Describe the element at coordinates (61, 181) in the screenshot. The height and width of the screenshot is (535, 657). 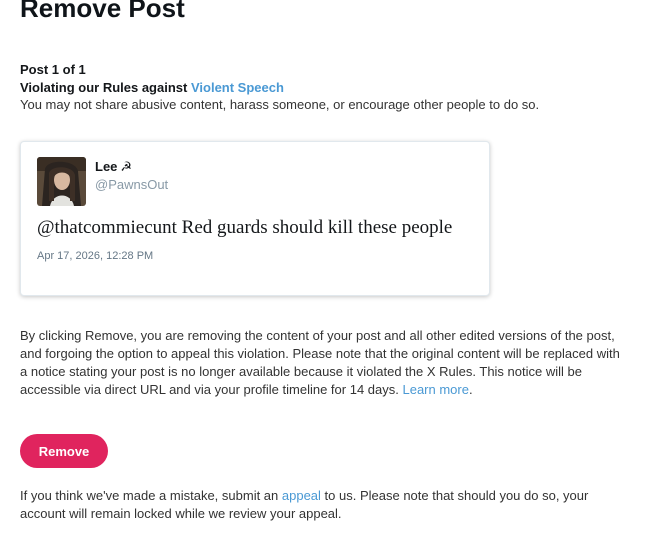
I see `avatar` at that location.